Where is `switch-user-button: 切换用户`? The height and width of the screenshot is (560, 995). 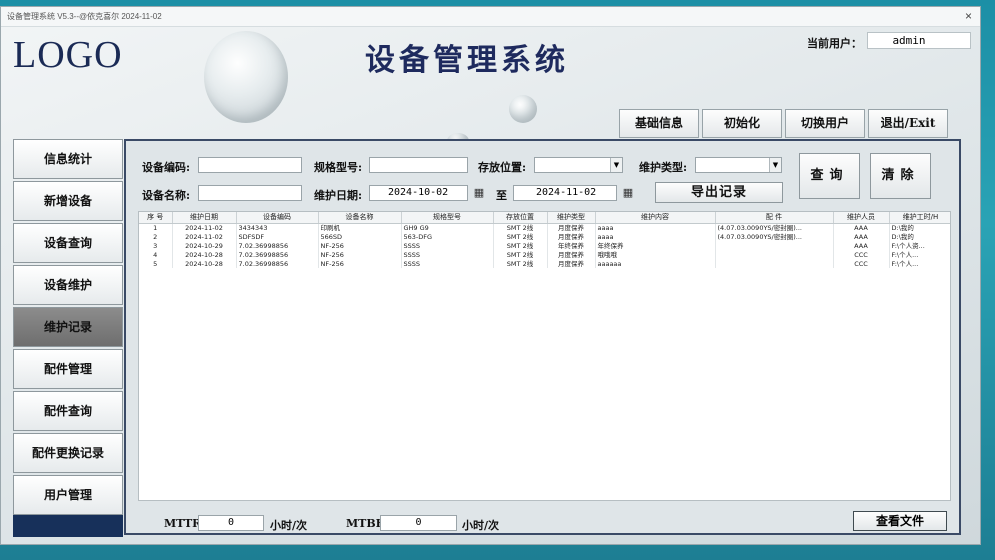
switch-user-button: 切换用户 is located at coordinates (825, 123).